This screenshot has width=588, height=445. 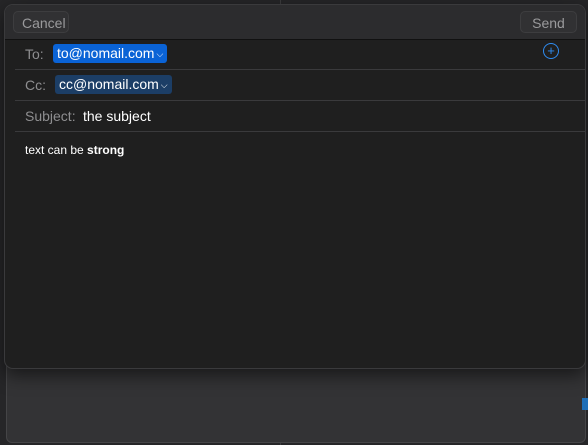 I want to click on to-recipient-address: to@nomail.com, so click(x=106, y=53).